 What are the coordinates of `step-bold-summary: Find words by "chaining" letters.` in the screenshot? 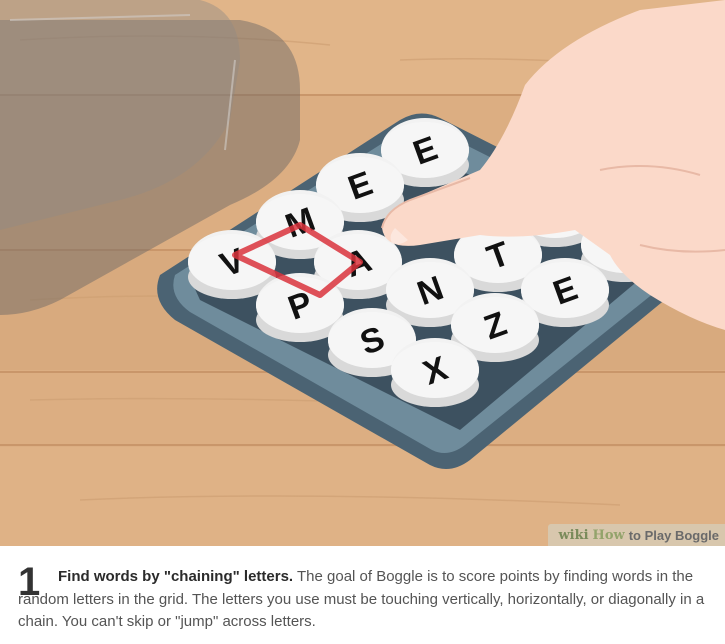 It's located at (176, 576).